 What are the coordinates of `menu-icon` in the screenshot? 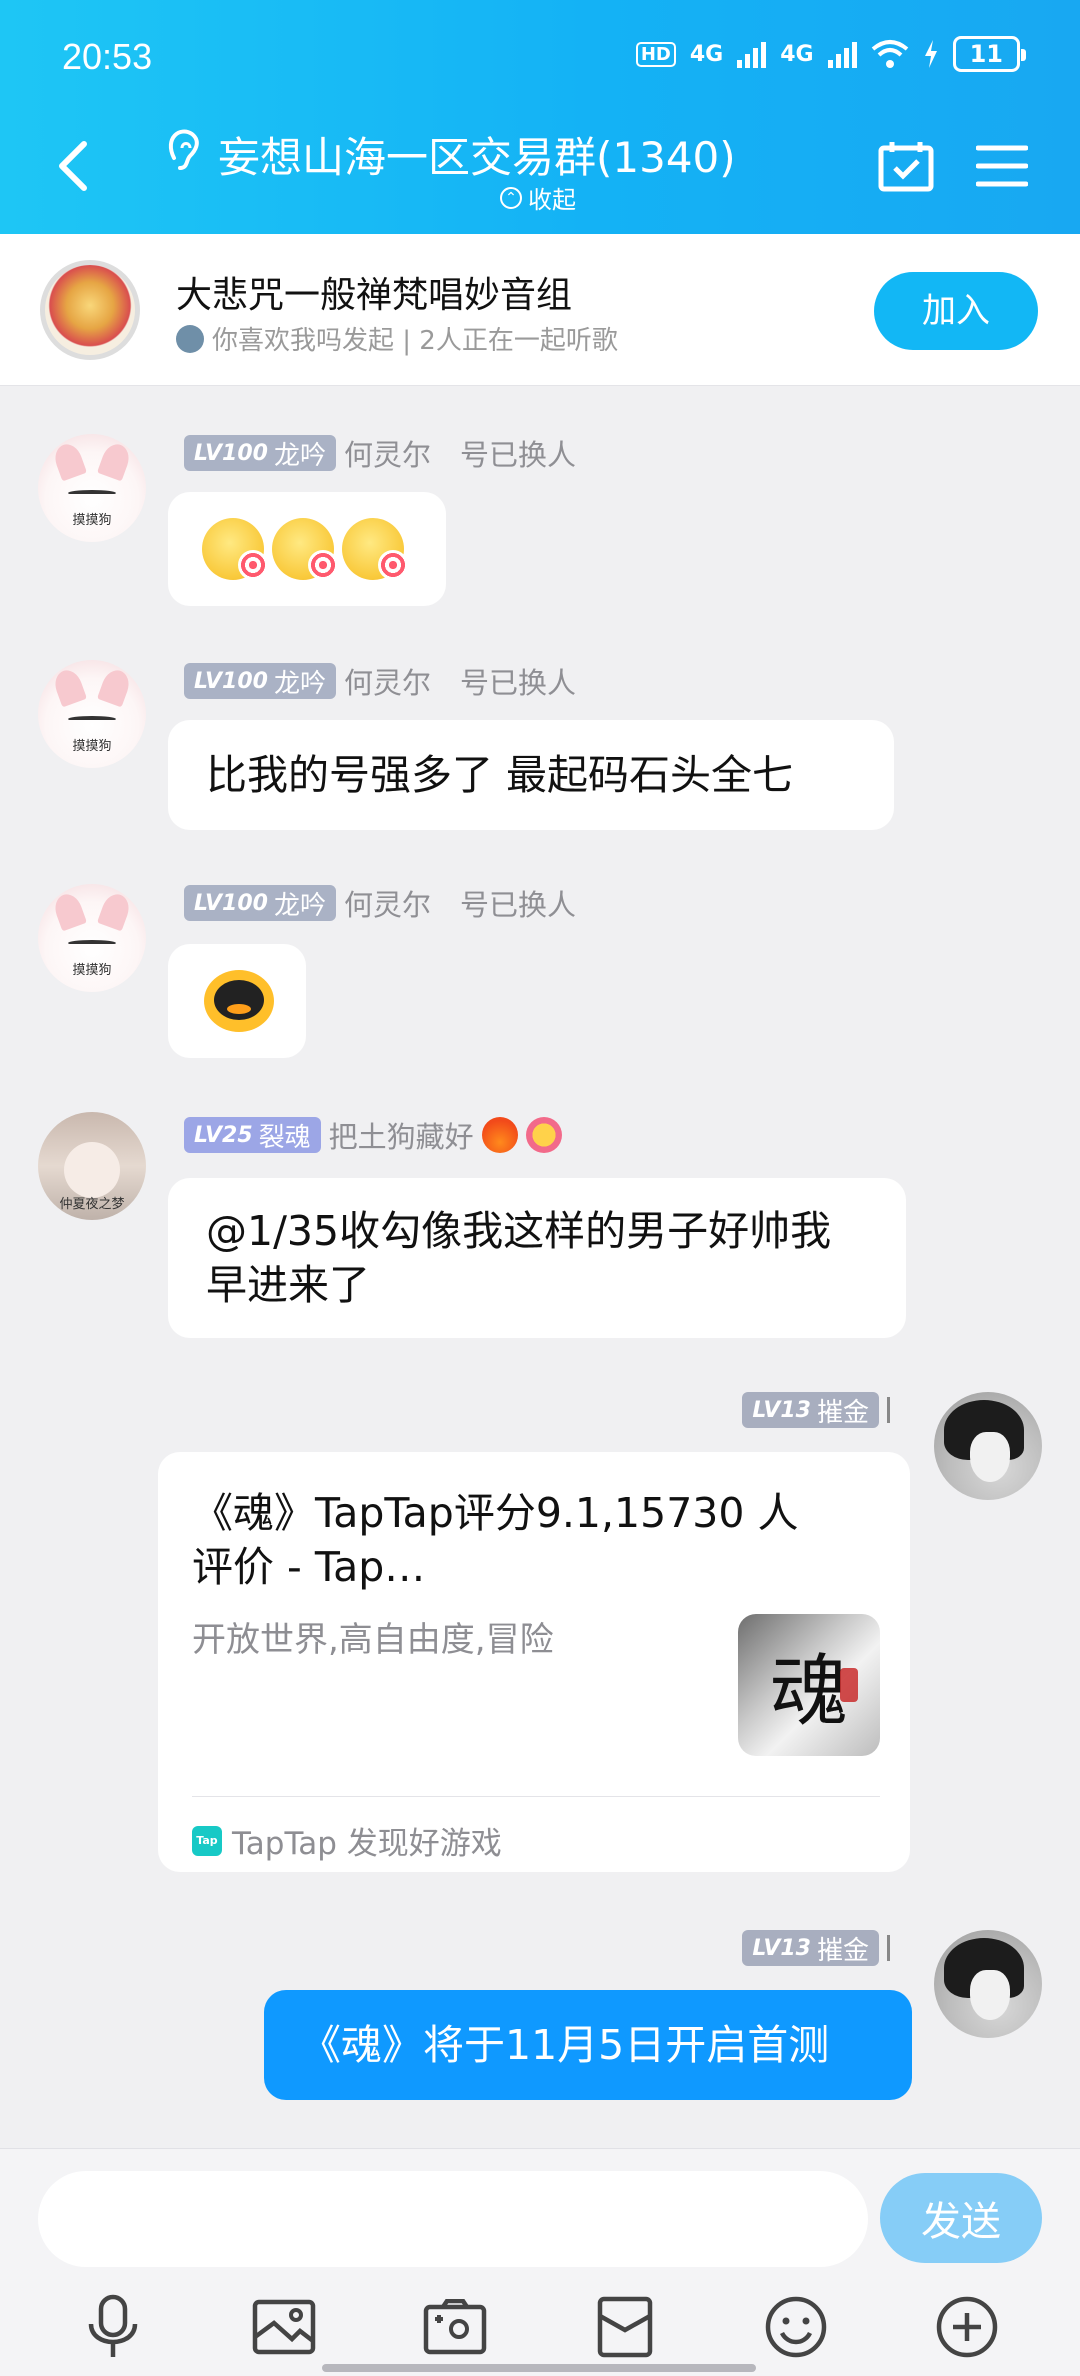 It's located at (1002, 166).